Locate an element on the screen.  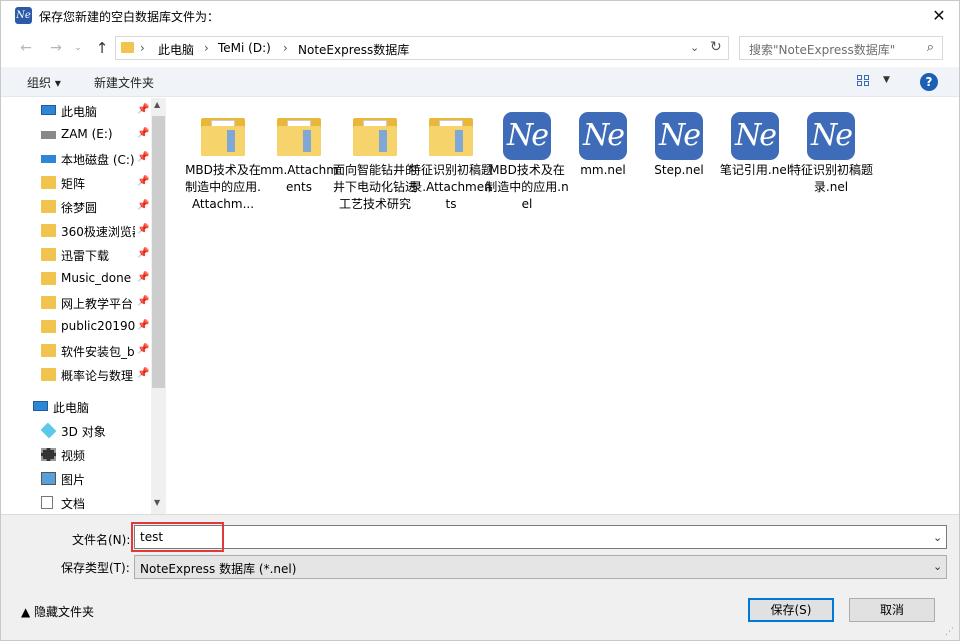
filetype-dropdown-arrow: ⌄ is located at coordinates (937, 566).